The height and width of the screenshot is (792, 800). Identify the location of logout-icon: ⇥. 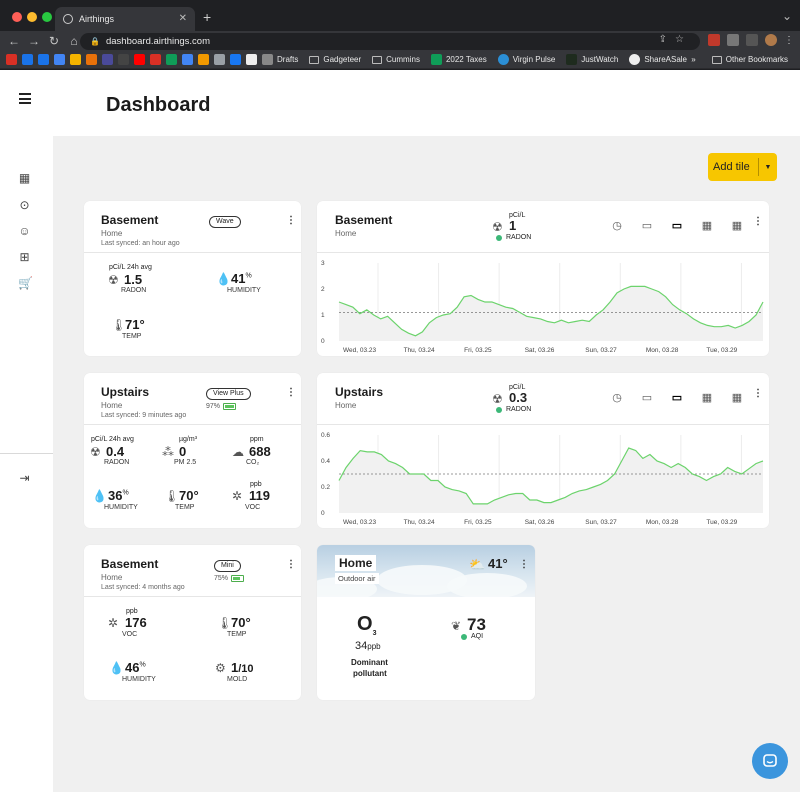
(24, 478).